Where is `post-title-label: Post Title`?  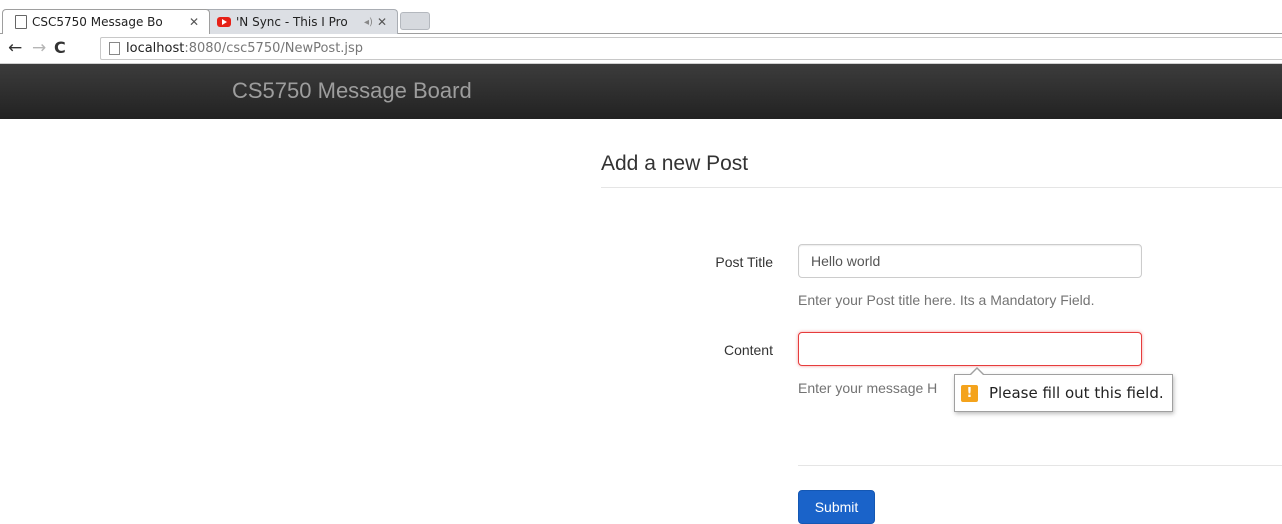
post-title-label: Post Title is located at coordinates (744, 262).